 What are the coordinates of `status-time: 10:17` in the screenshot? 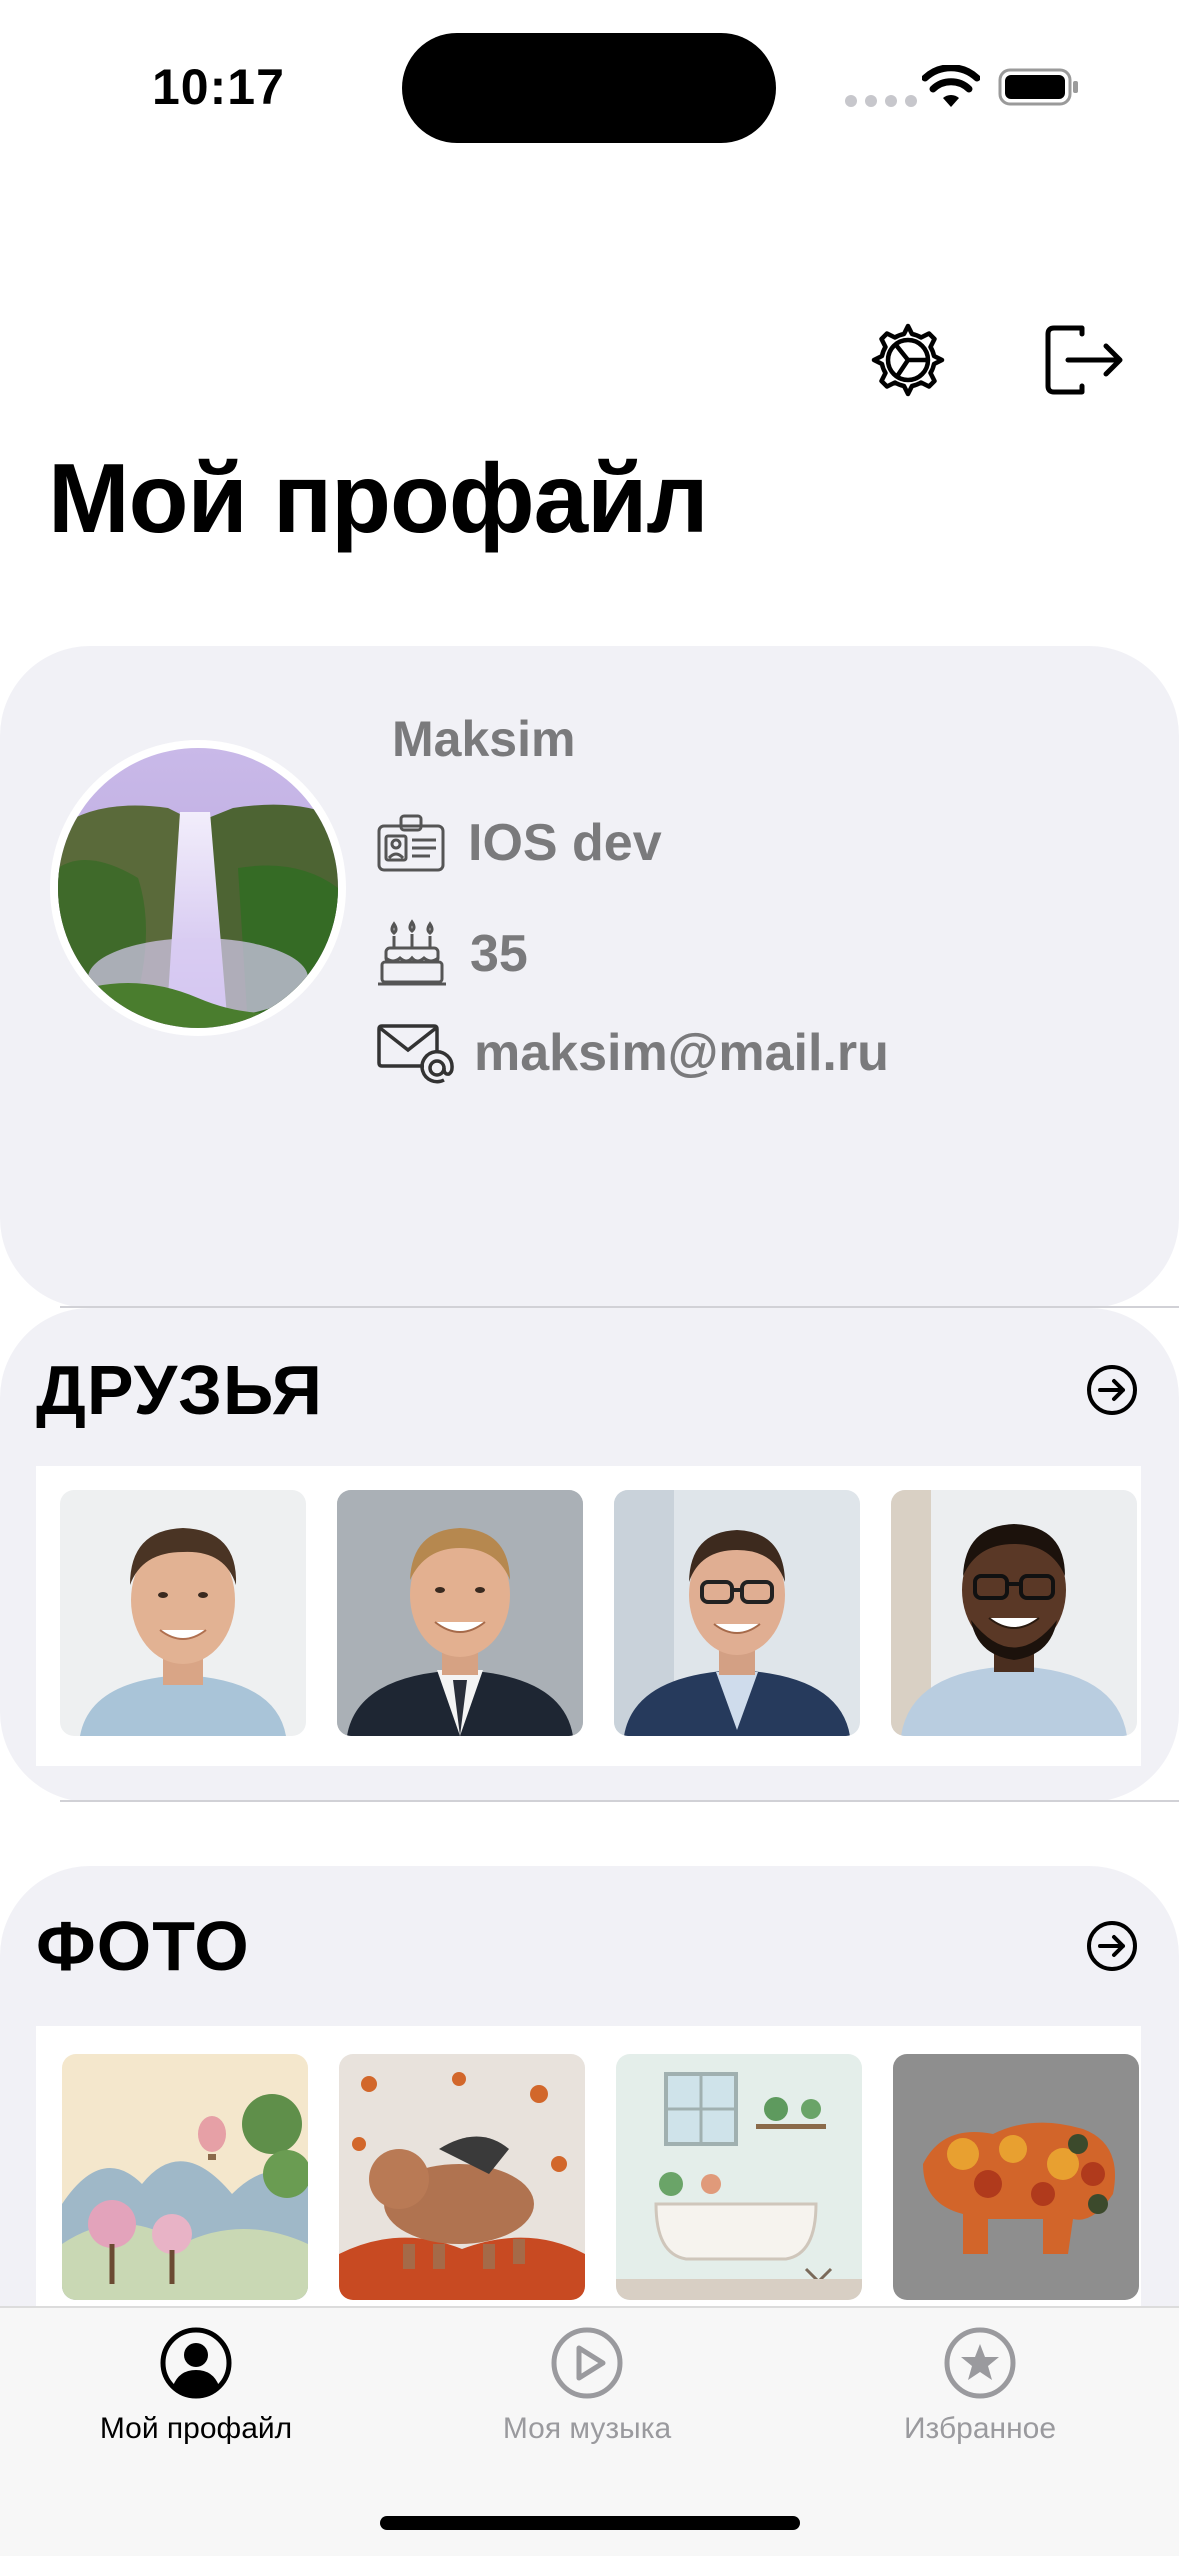 It's located at (218, 87).